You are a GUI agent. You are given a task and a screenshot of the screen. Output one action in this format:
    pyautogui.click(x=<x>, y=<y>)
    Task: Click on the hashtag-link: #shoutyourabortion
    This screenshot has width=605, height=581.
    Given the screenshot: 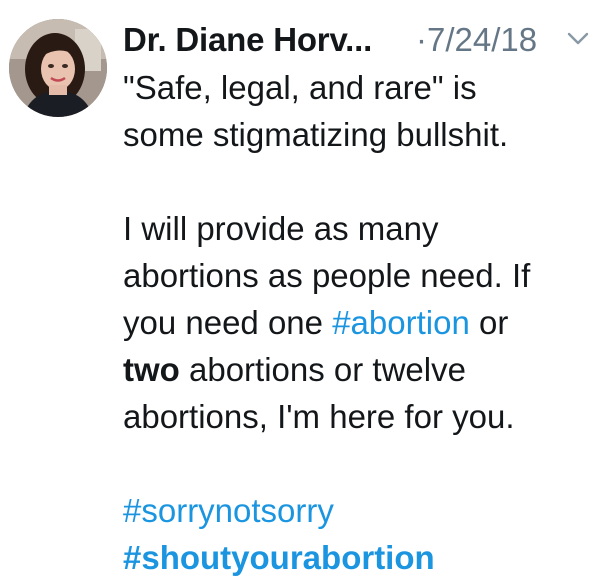 What is the action you would take?
    pyautogui.click(x=358, y=557)
    